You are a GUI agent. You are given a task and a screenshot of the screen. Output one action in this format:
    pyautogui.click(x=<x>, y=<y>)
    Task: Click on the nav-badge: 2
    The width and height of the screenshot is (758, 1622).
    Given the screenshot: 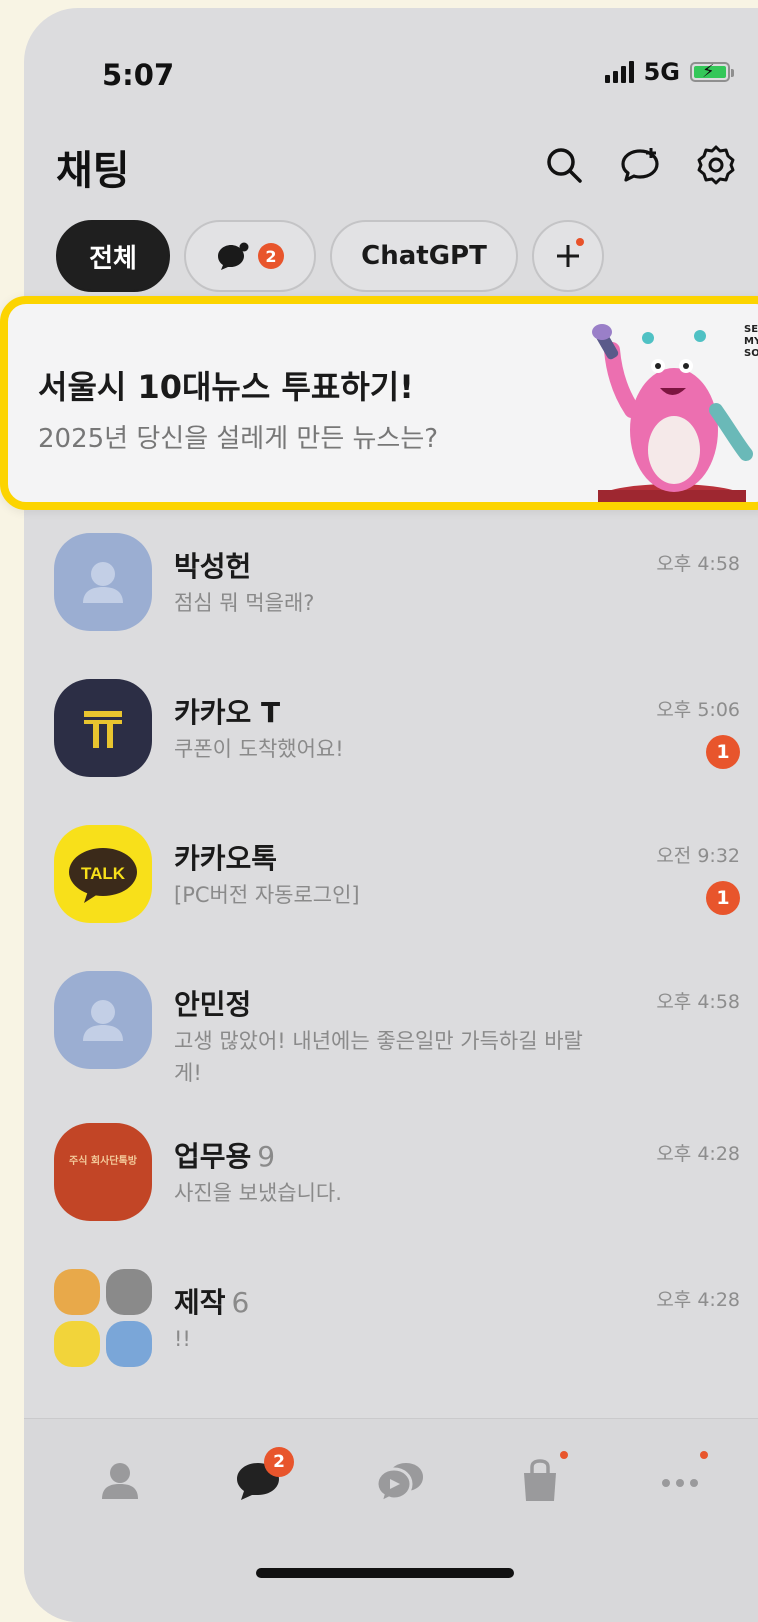 What is the action you would take?
    pyautogui.click(x=279, y=1462)
    